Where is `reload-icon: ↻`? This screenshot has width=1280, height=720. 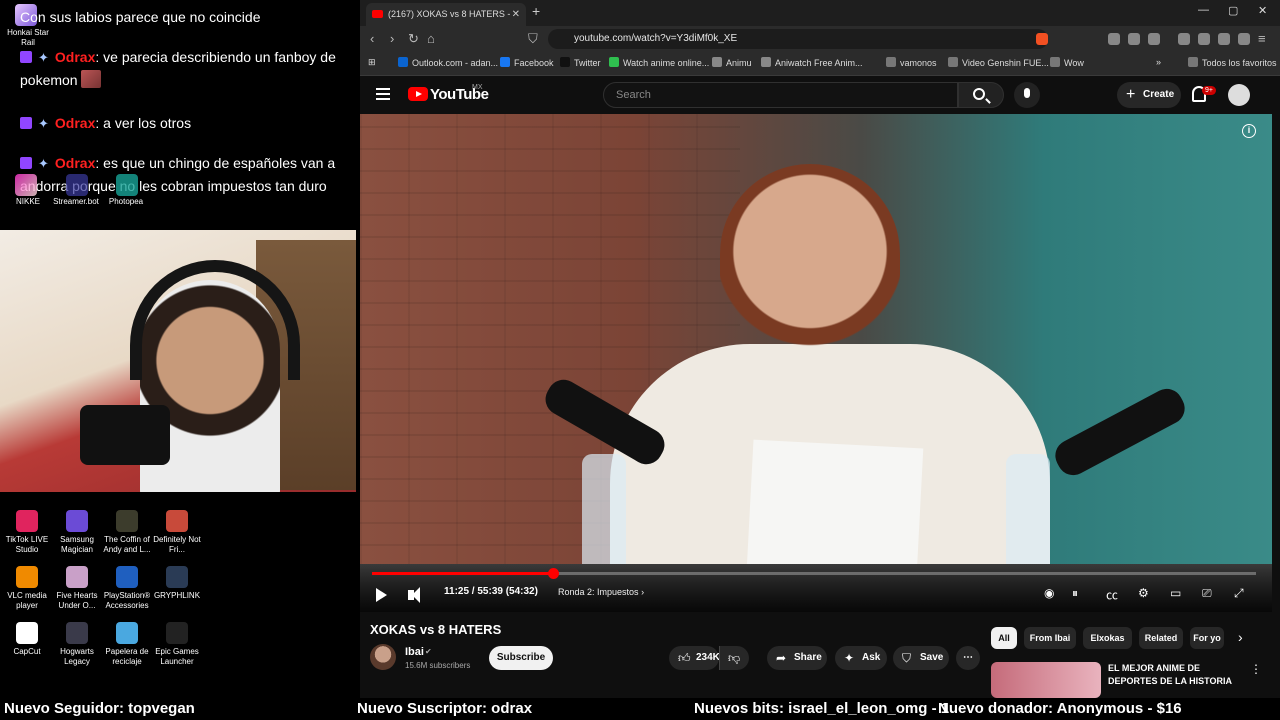
reload-icon: ↻ is located at coordinates (413, 39).